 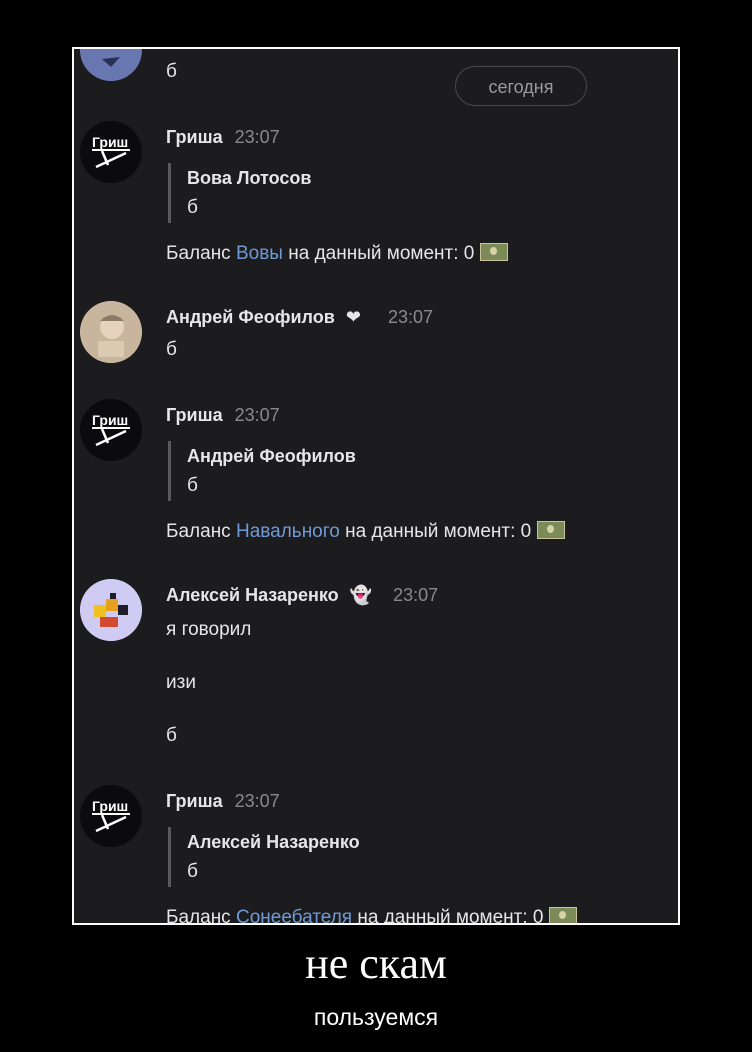 I want to click on demotivator-title: не скам, so click(x=376, y=963).